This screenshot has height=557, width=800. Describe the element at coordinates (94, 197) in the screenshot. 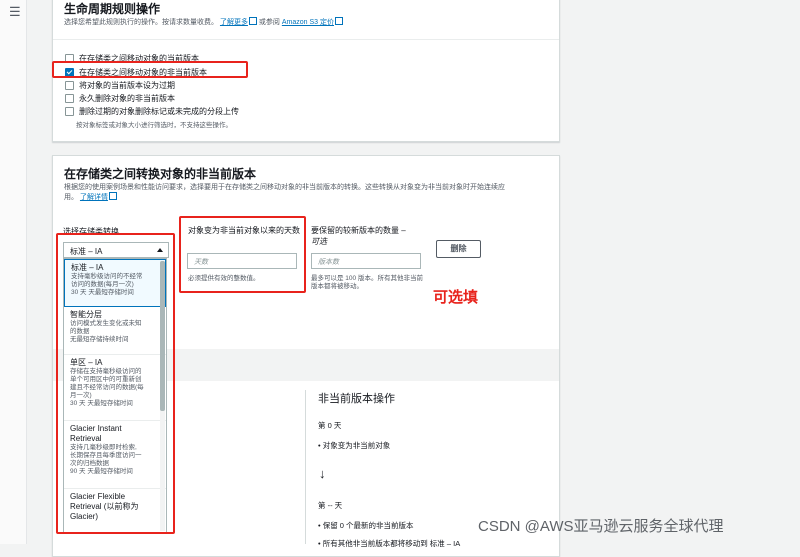

I see `learn-details-link: 了解详情` at that location.